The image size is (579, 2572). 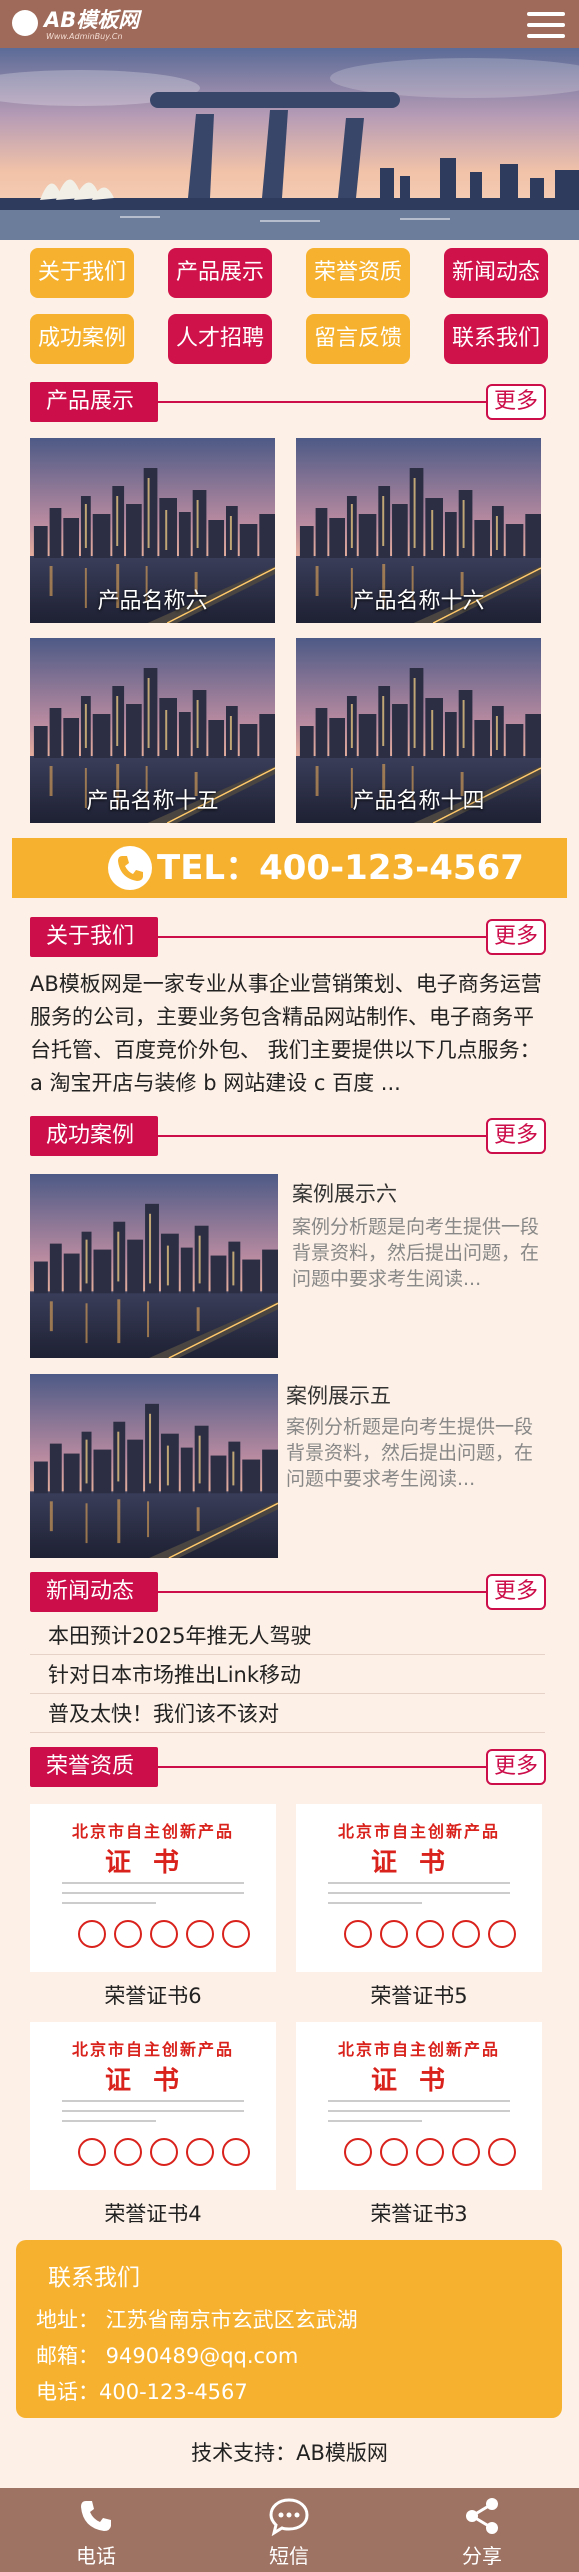 I want to click on products-section-header: 产品展示 更多, so click(x=288, y=402).